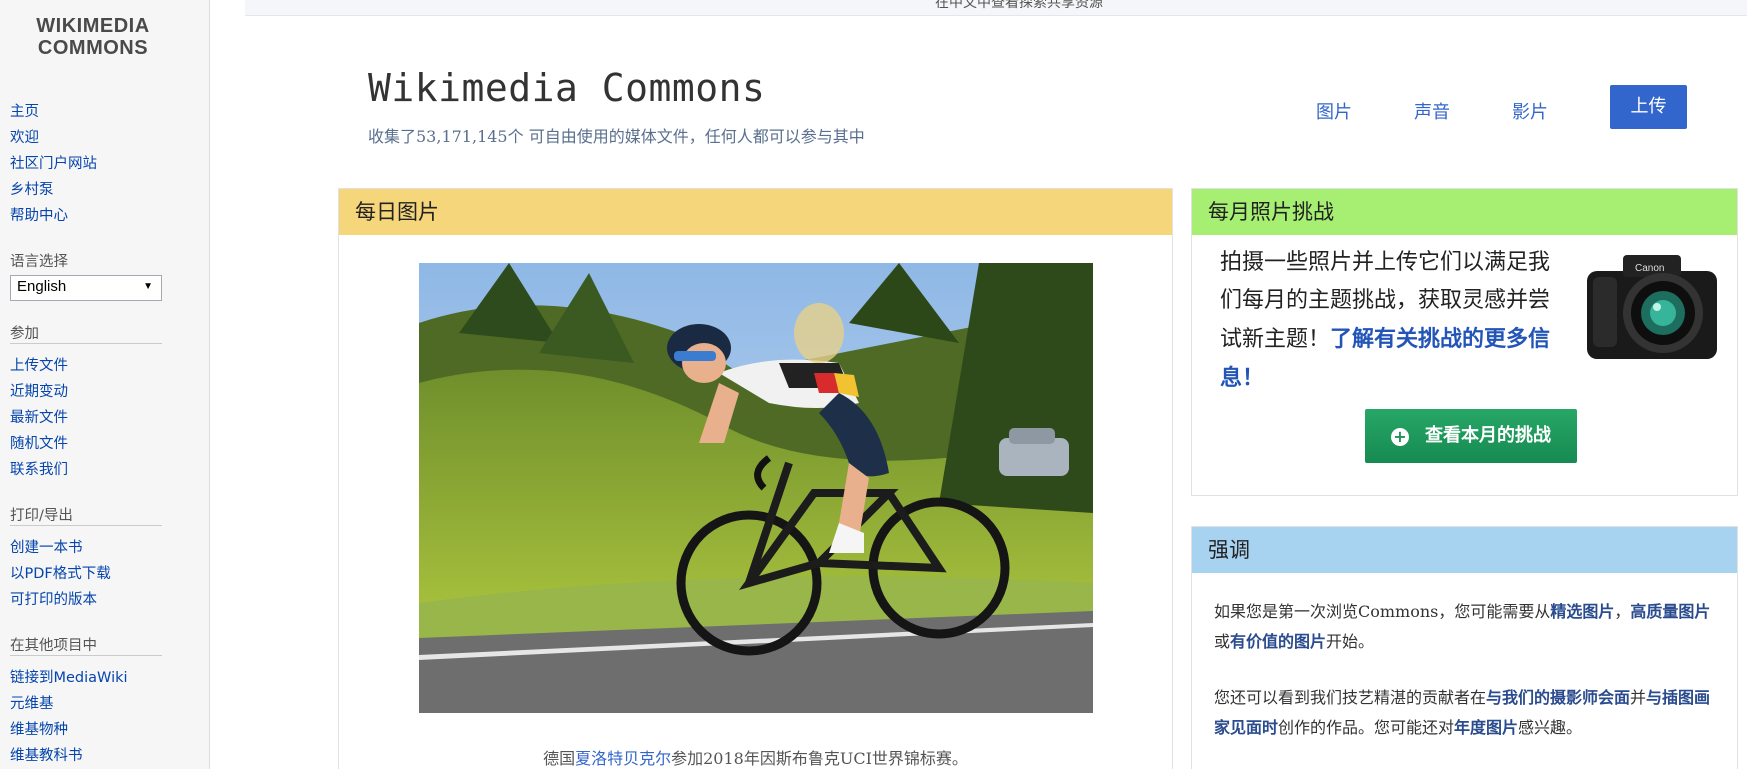  What do you see at coordinates (46, 546) in the screenshot?
I see `sidebar-item-create-book: 创建一本书` at bounding box center [46, 546].